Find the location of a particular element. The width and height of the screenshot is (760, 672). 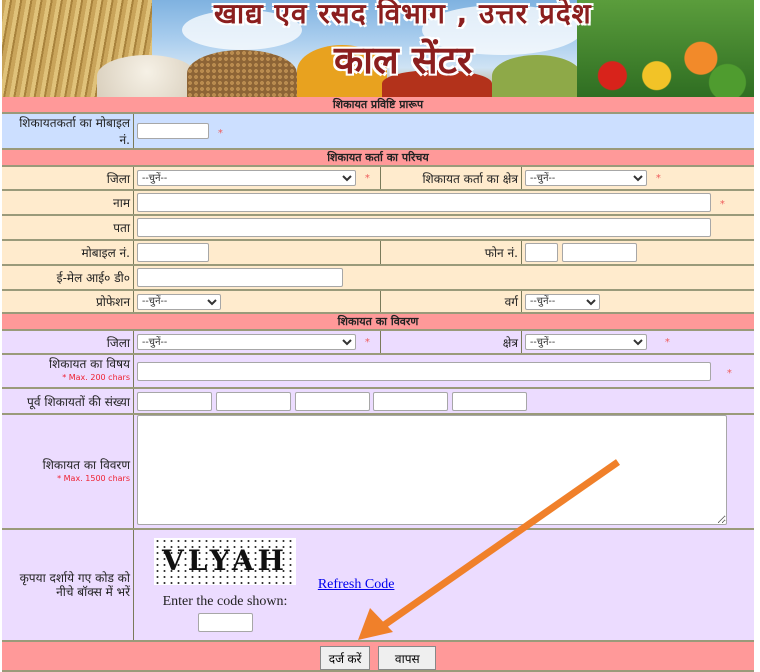

mobile-label: मोबाइल नं. is located at coordinates (68, 253).